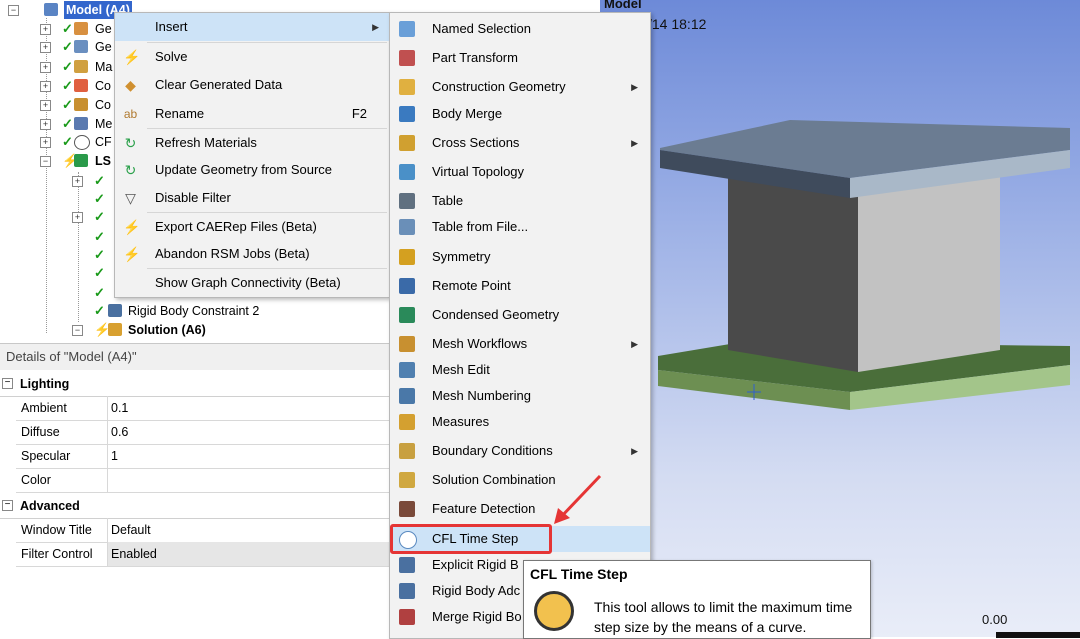  What do you see at coordinates (461, 256) in the screenshot?
I see `submenu-item-label: Symmetry` at bounding box center [461, 256].